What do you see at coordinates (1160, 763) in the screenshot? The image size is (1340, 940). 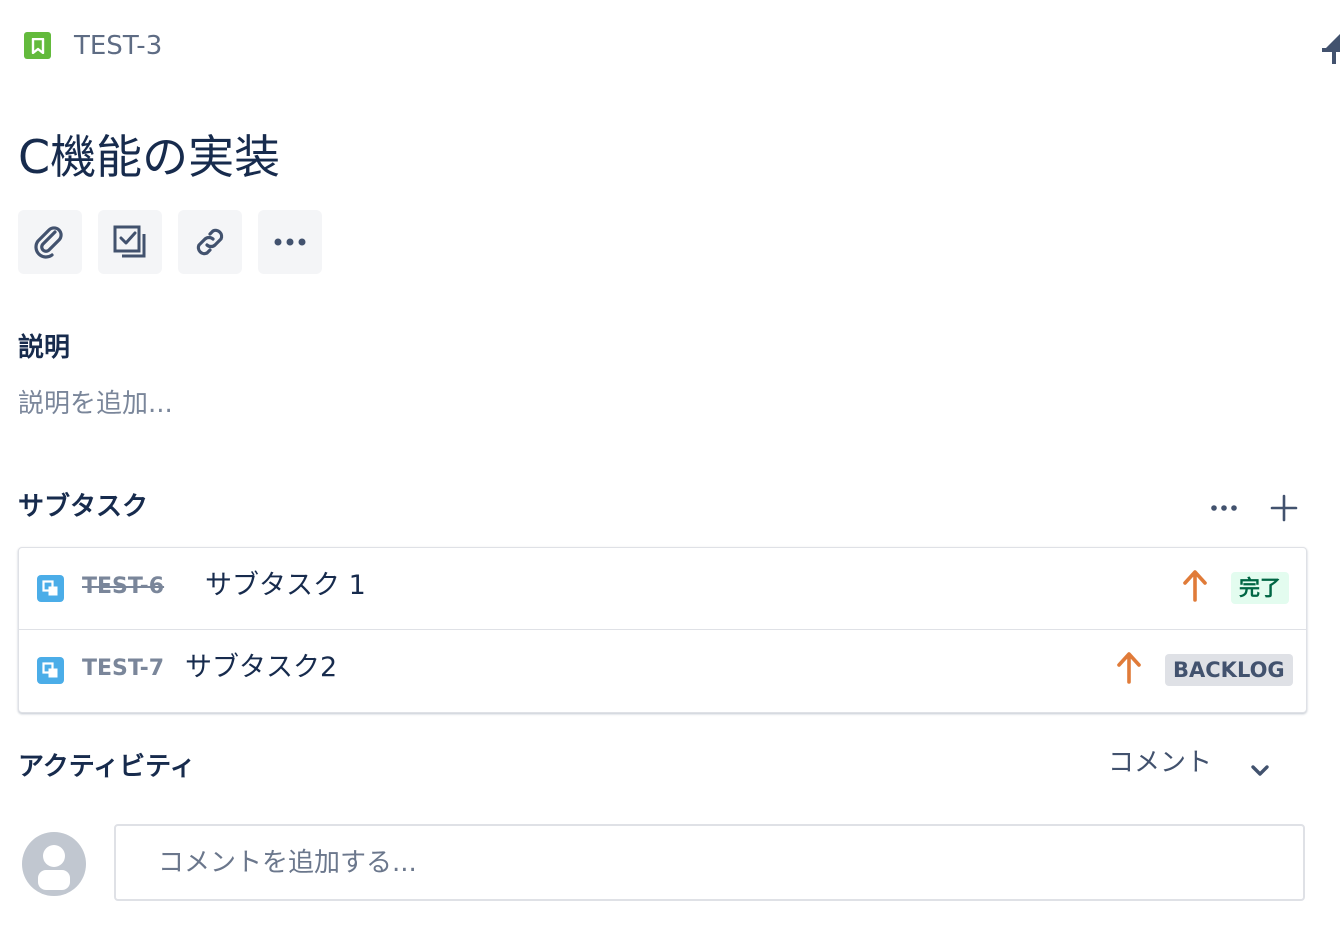 I see `activity-filter-dropdown: コメント` at bounding box center [1160, 763].